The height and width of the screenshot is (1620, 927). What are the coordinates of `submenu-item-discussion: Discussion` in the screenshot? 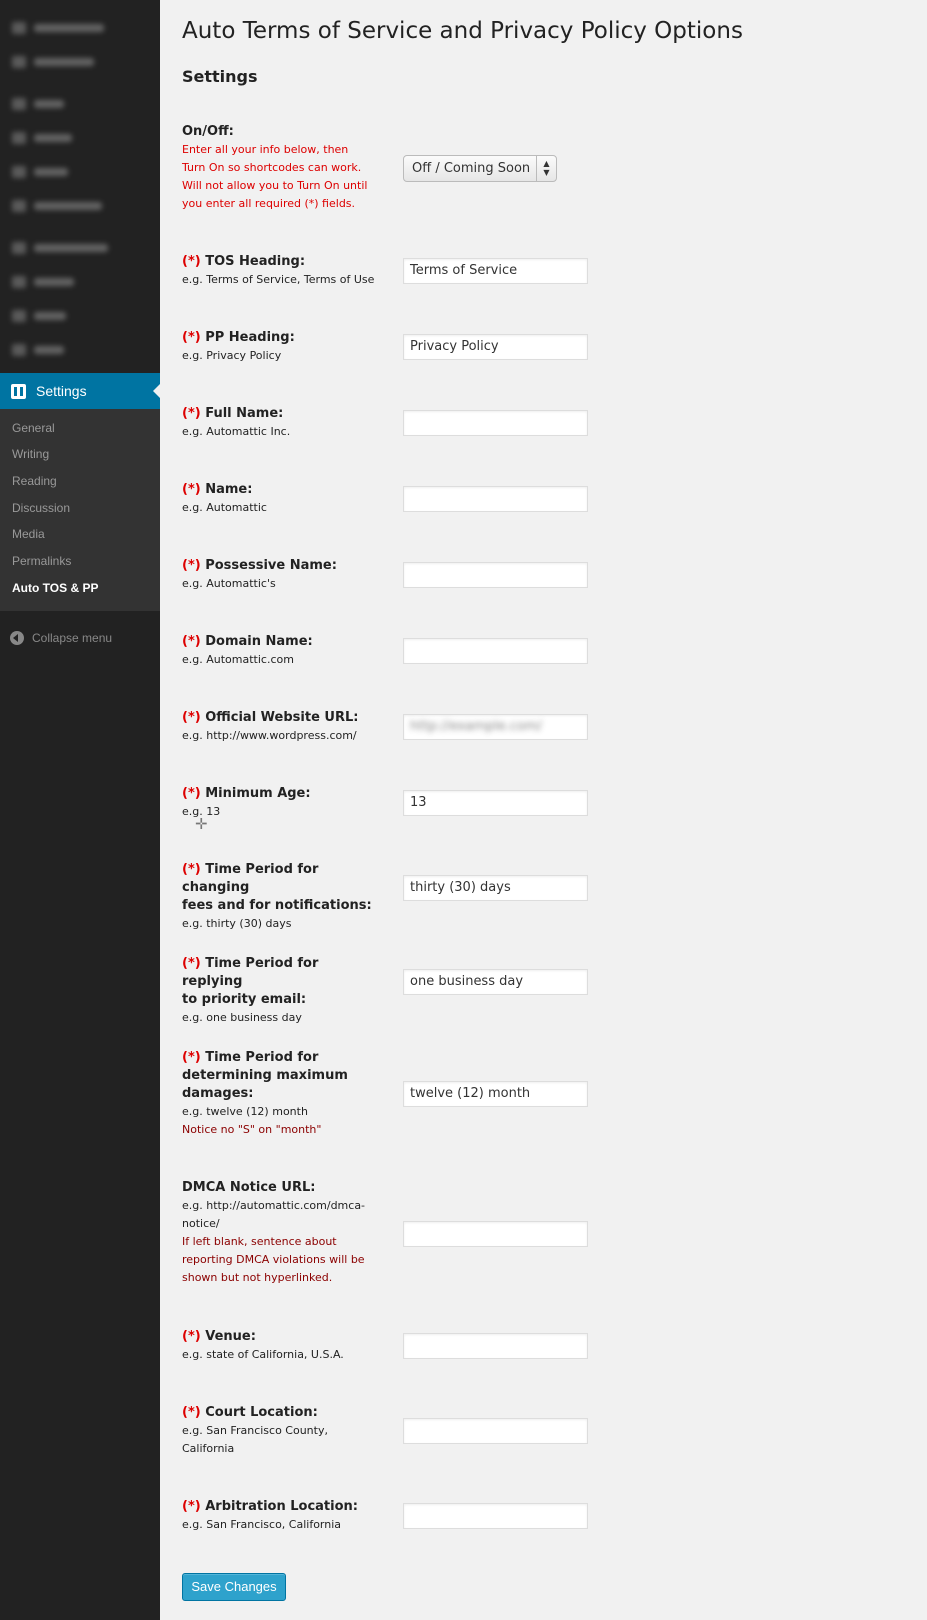 It's located at (41, 508).